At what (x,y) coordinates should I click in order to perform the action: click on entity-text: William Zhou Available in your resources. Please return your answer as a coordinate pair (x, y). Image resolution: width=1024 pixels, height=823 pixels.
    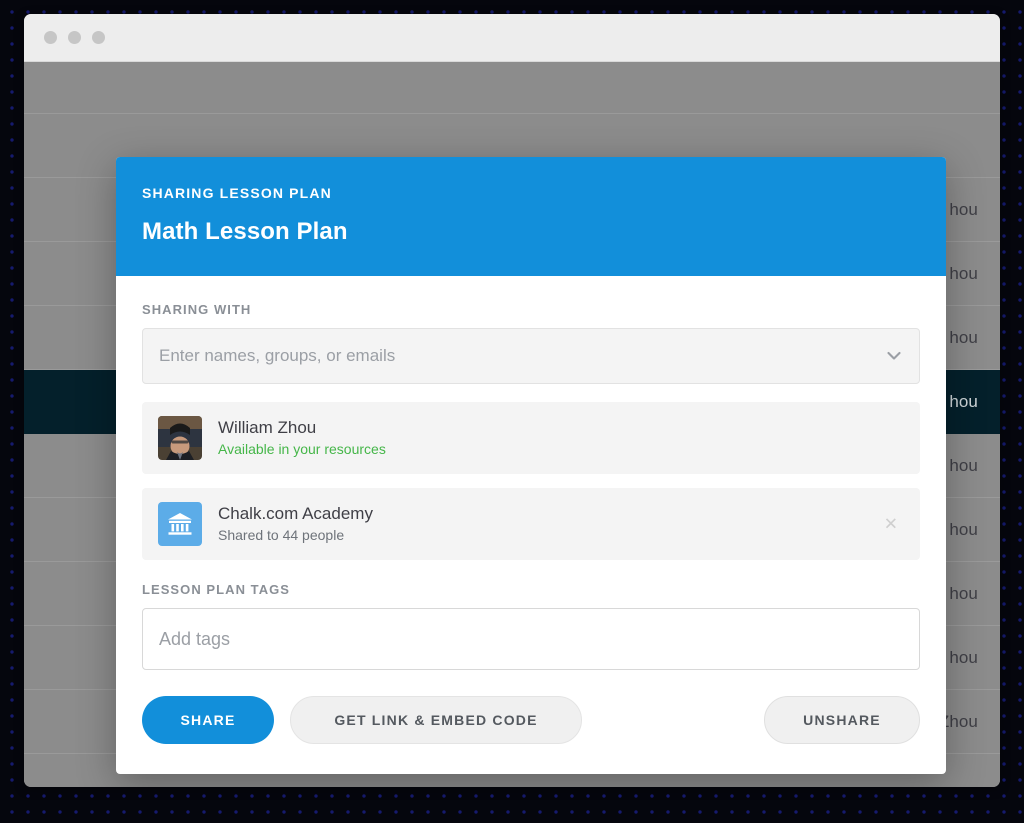
    Looking at the image, I should click on (302, 437).